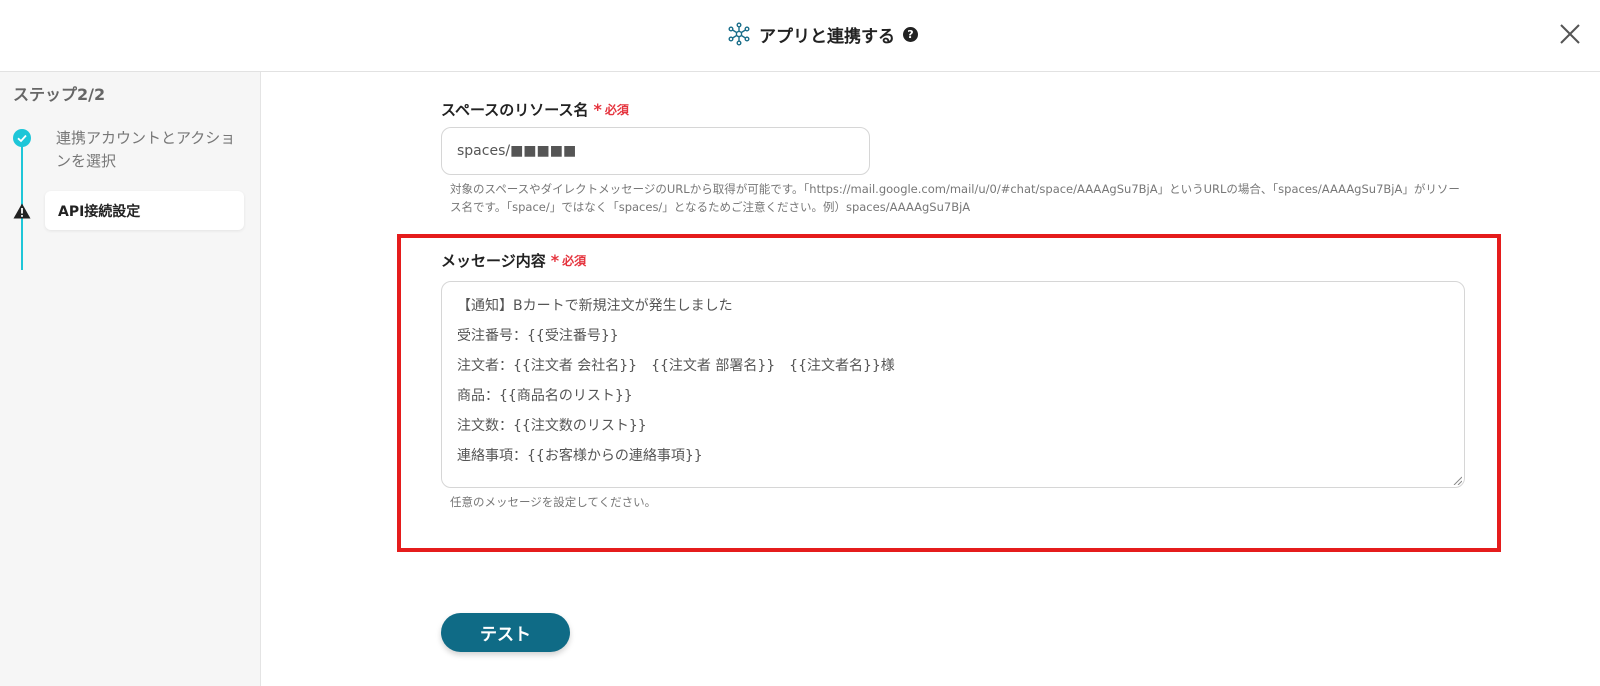 Image resolution: width=1600 pixels, height=686 pixels. Describe the element at coordinates (580, 456) in the screenshot. I see `message-line: 連絡事項：{{お客様からの連絡事項}}` at that location.